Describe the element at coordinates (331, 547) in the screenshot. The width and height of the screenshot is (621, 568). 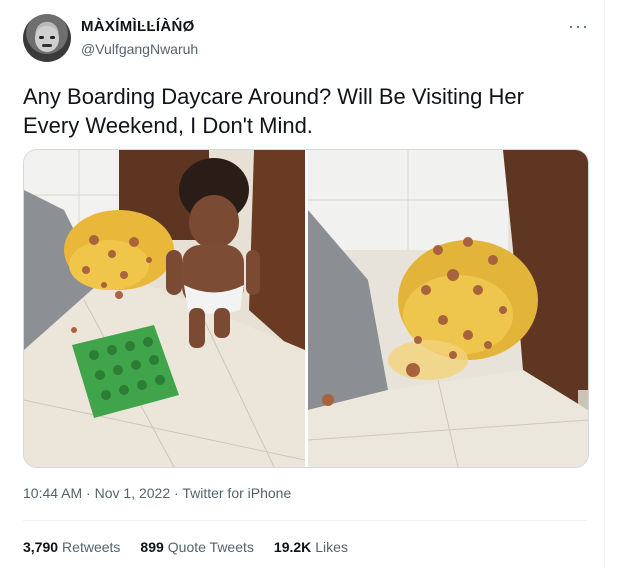
I see `likes-label: Likes` at that location.